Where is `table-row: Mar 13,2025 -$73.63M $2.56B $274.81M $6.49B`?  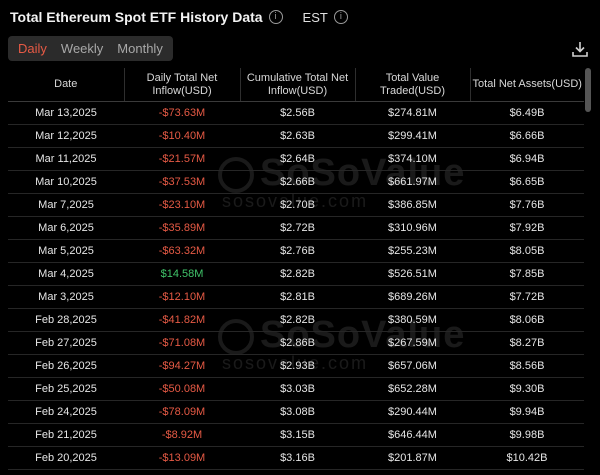
table-row: Mar 13,2025 -$73.63M $2.56B $274.81M $6.49B is located at coordinates (296, 113).